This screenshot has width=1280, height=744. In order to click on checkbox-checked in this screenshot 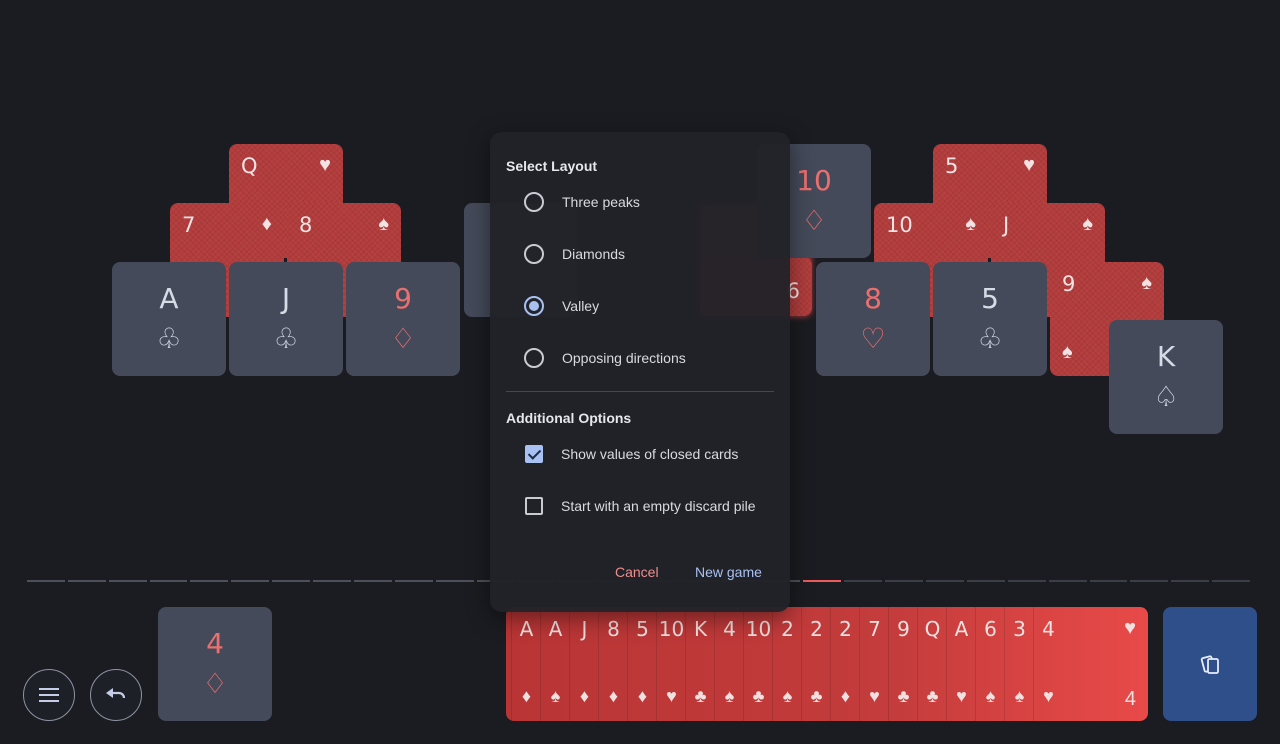, I will do `click(534, 454)`.